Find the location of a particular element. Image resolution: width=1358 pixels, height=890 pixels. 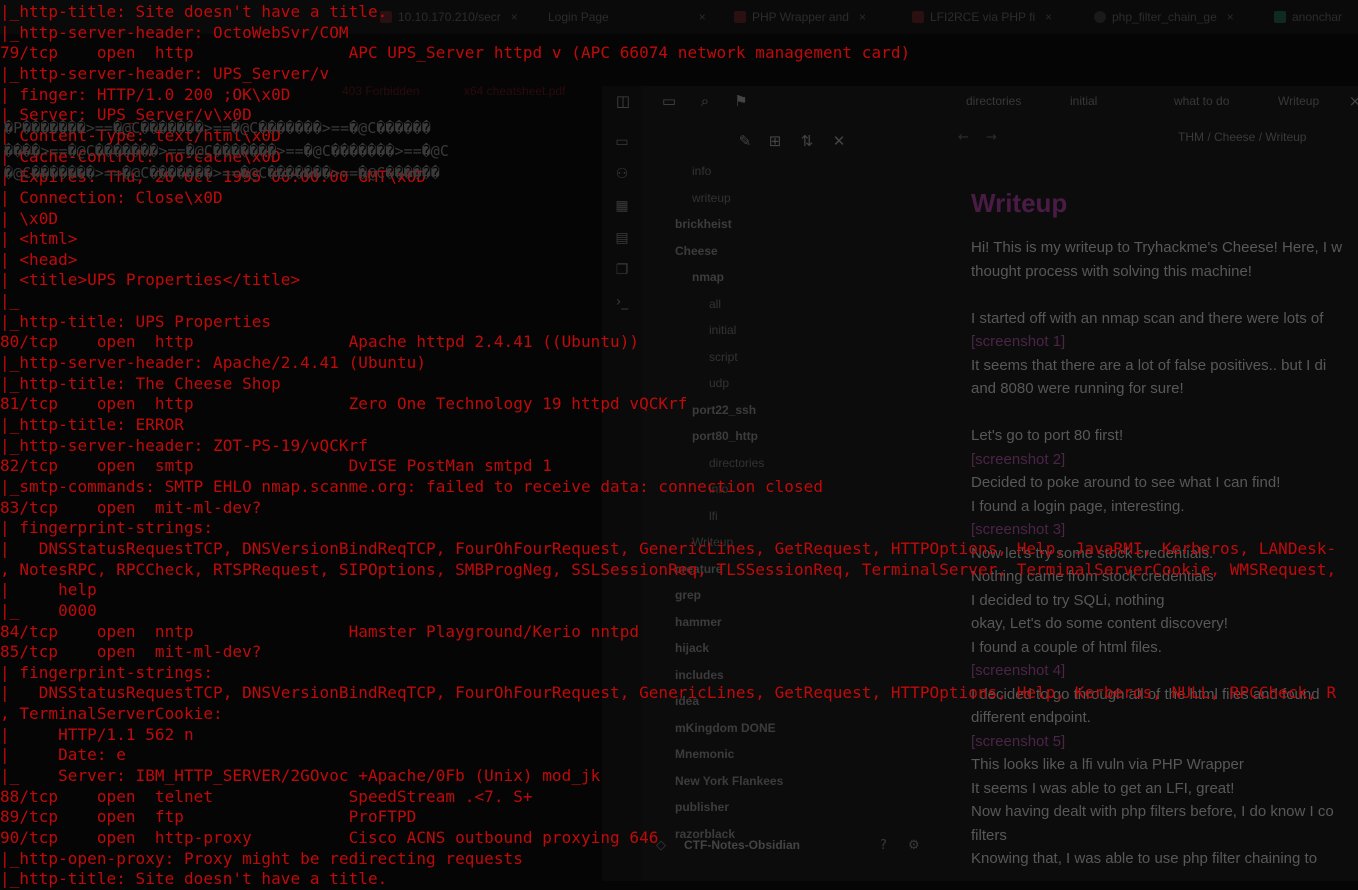

terminal-line: | <html> is located at coordinates (39, 239).